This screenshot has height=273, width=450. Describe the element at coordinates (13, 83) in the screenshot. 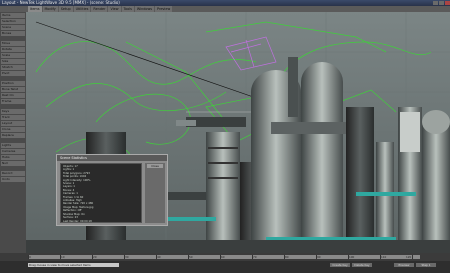

I see `sidebar-item: Position` at that location.